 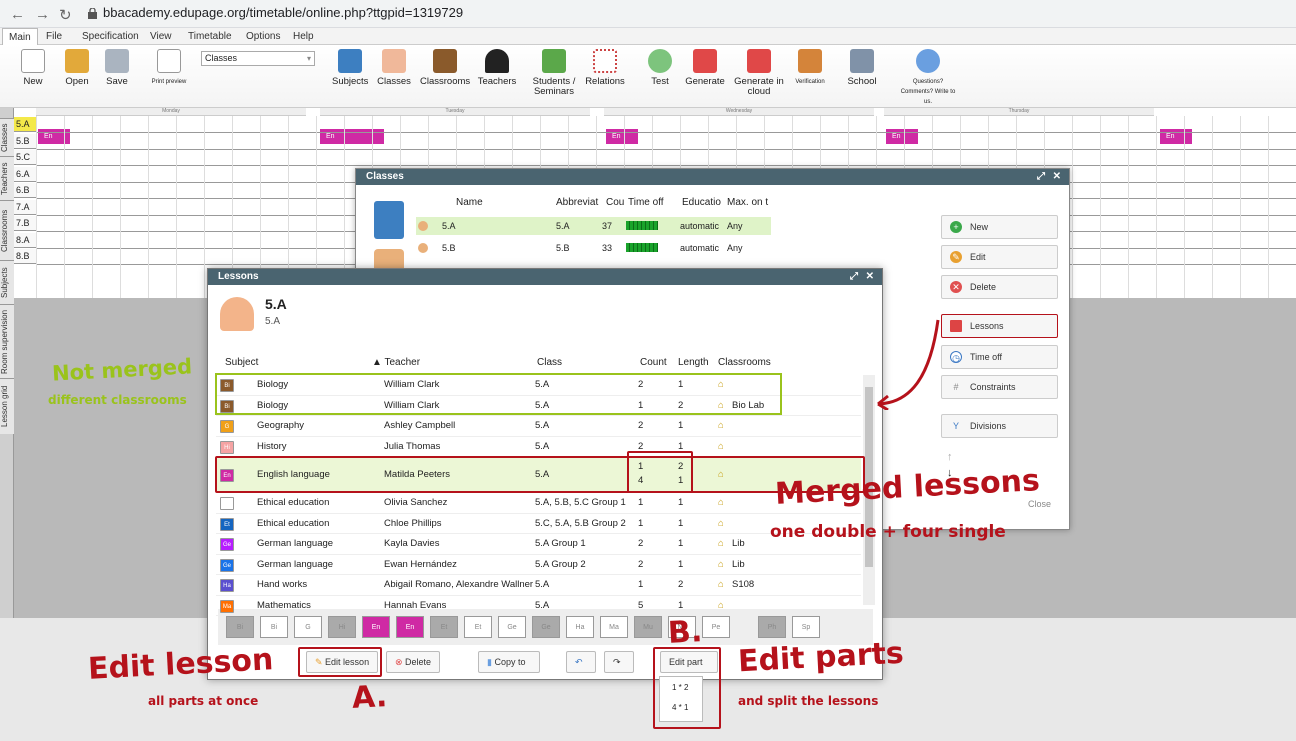 What do you see at coordinates (538, 606) in the screenshot?
I see `lesson-row: Ma Mathematics Hannah Evans 5.A 5 1 ⌂` at bounding box center [538, 606].